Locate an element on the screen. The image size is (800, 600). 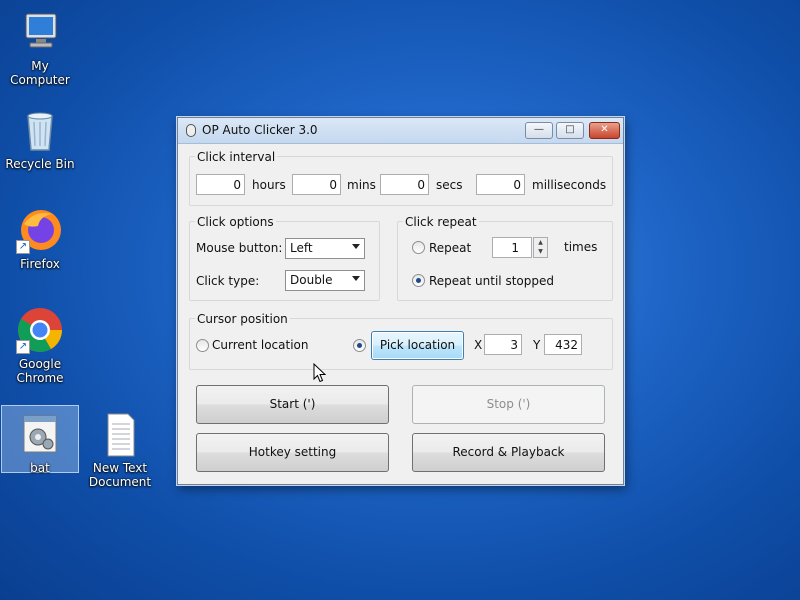
recycle-bin-icon is located at coordinates (40, 130).